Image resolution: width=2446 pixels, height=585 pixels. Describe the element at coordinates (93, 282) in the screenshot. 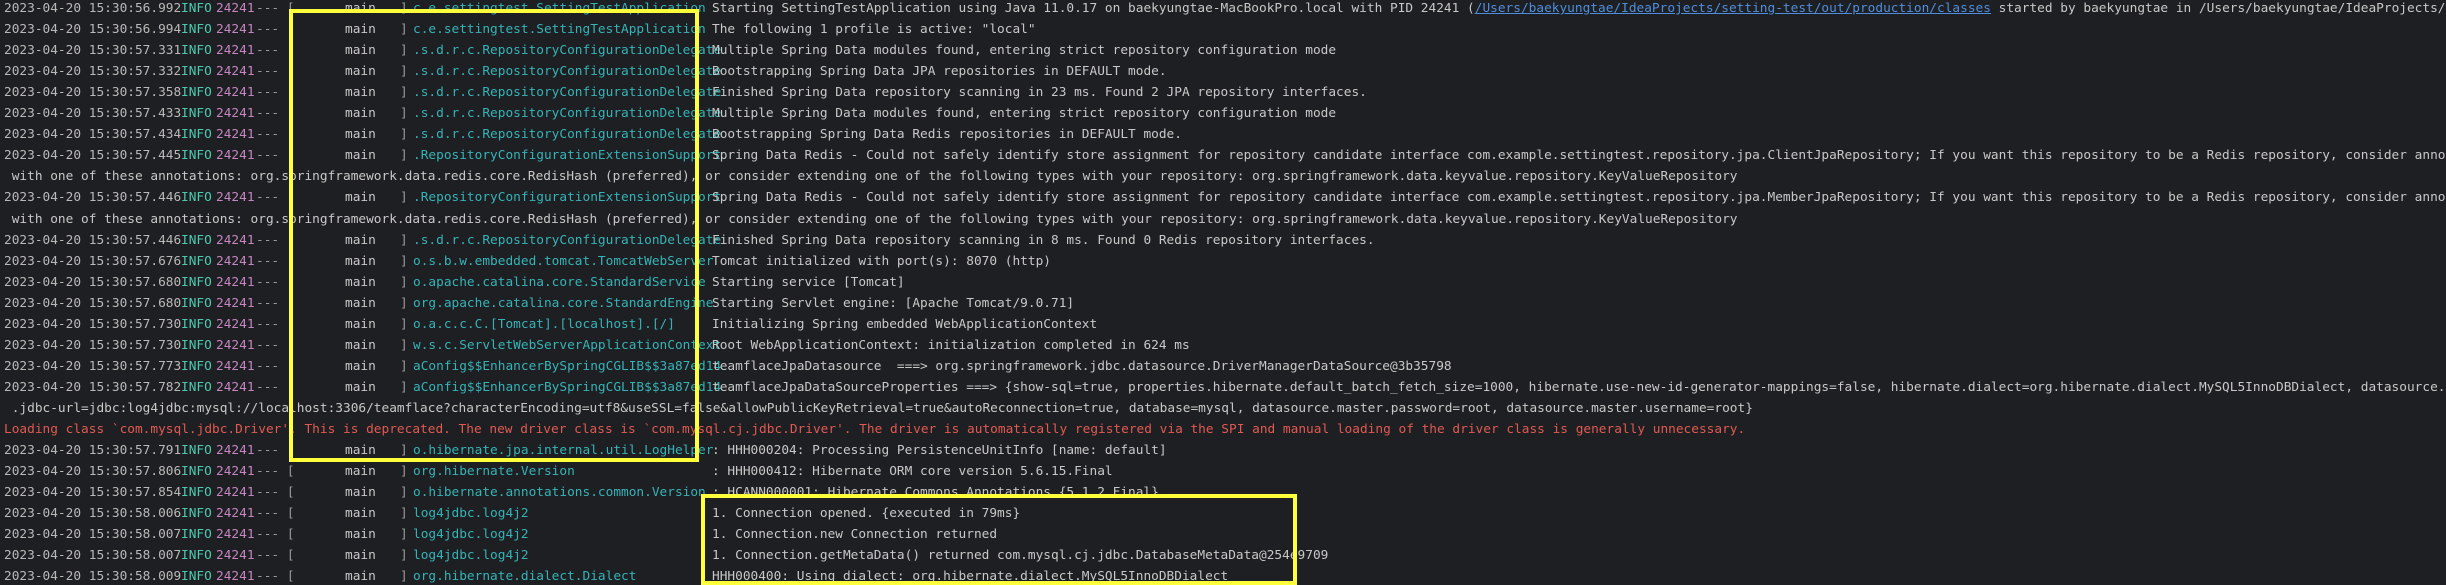

I see `log-timestamp: 2023-04-20 15:30:57.680` at that location.